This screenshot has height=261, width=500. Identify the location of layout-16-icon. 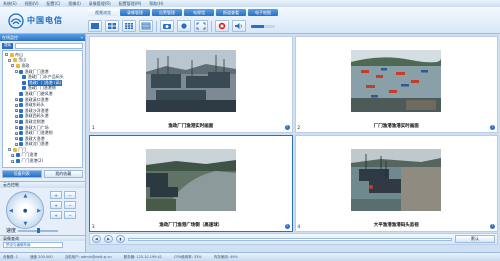
(146, 26).